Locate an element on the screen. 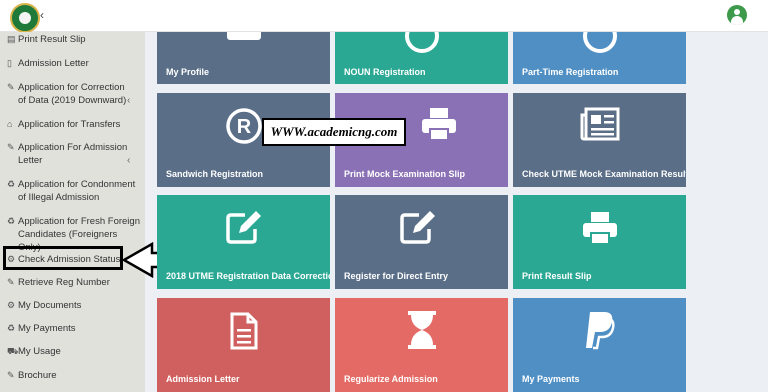  tile-my-payments: My Payments is located at coordinates (599, 345).